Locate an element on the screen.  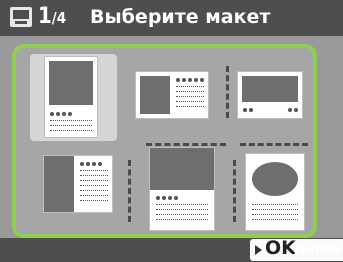
next-label: Далее is located at coordinates (318, 249).